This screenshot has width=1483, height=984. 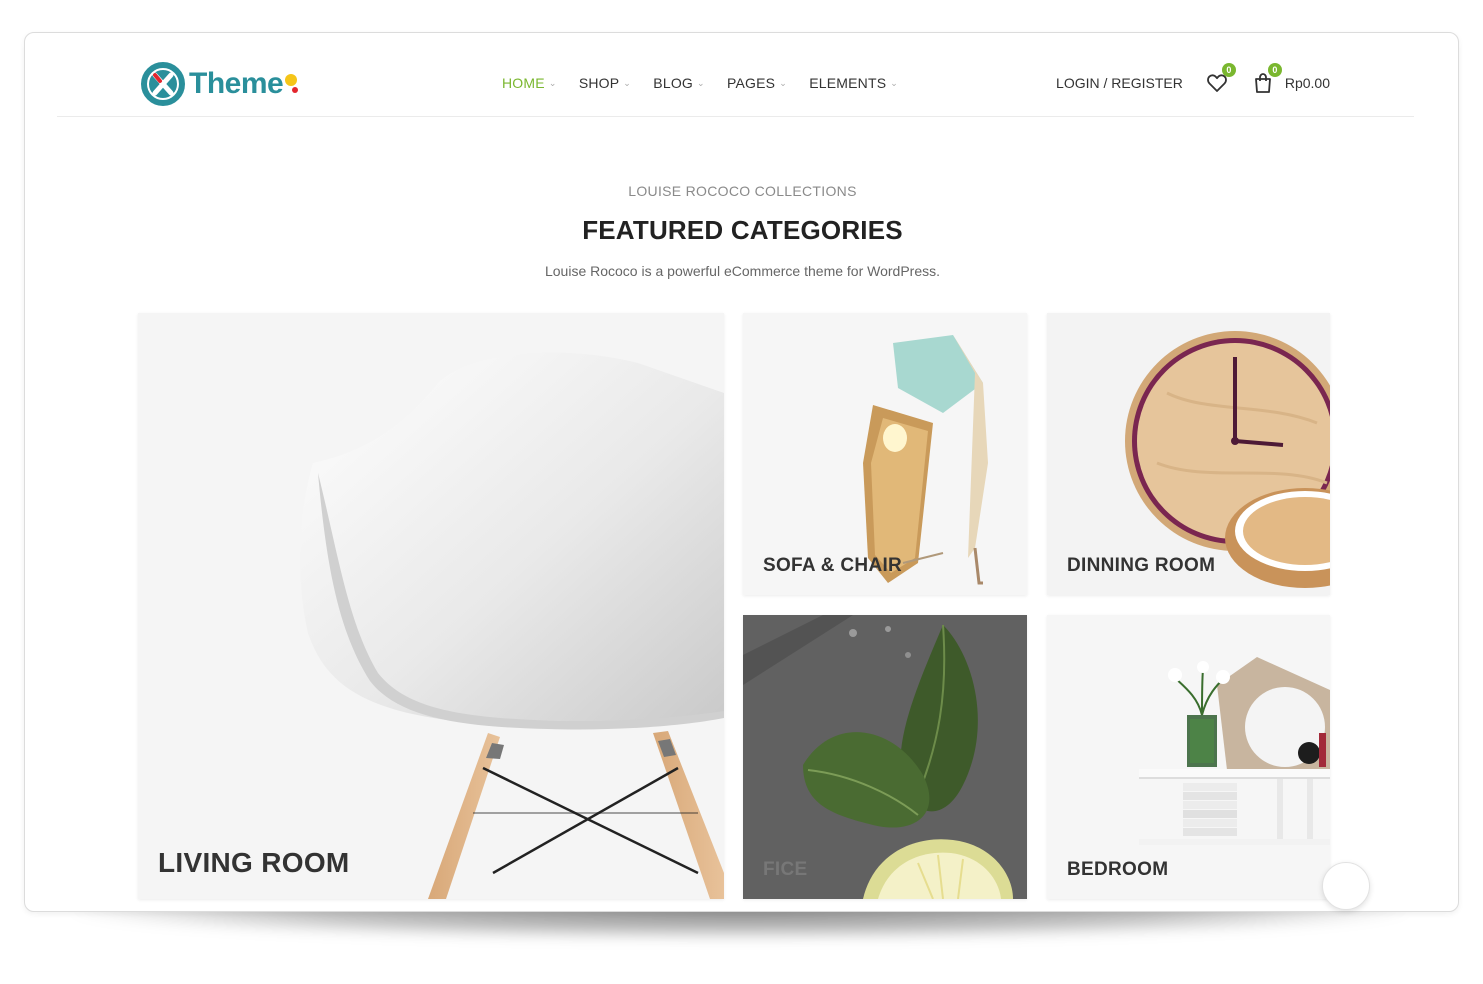 What do you see at coordinates (599, 83) in the screenshot?
I see `nav-item-label: SHOP` at bounding box center [599, 83].